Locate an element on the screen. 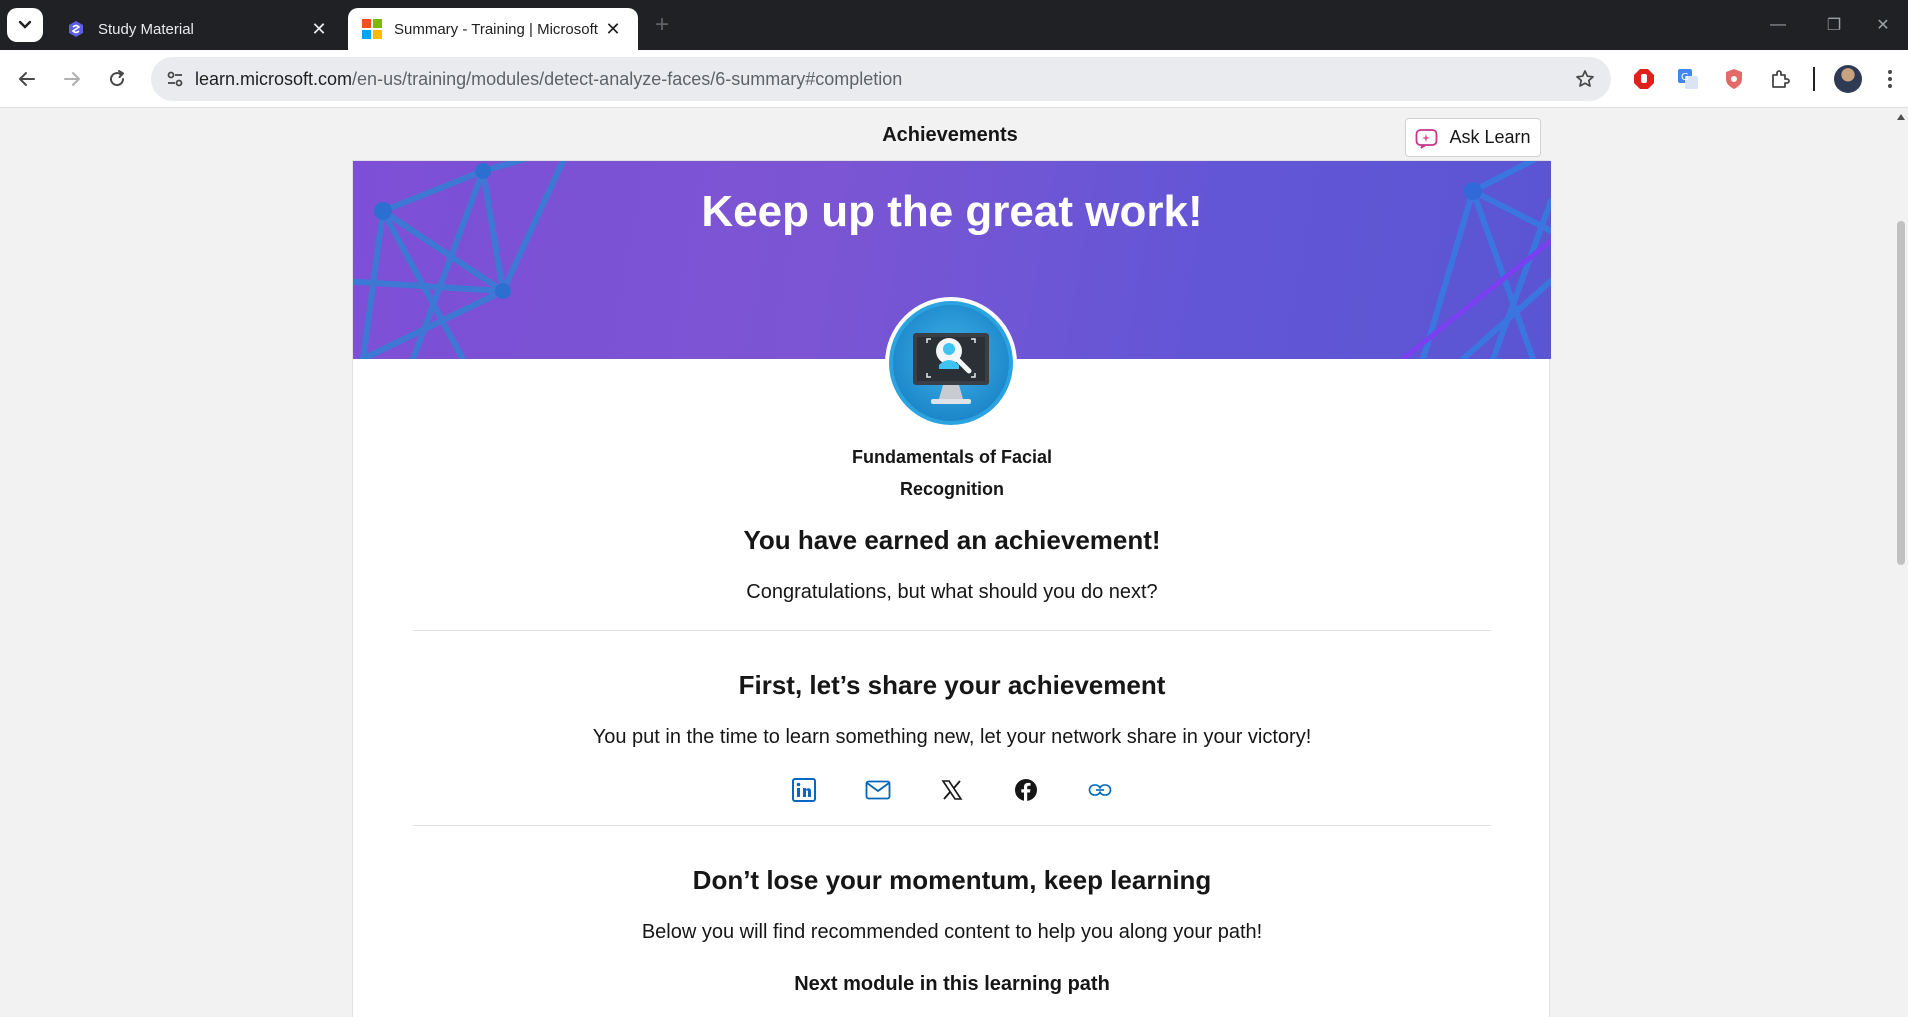 The height and width of the screenshot is (1017, 1908). share-buttons is located at coordinates (952, 790).